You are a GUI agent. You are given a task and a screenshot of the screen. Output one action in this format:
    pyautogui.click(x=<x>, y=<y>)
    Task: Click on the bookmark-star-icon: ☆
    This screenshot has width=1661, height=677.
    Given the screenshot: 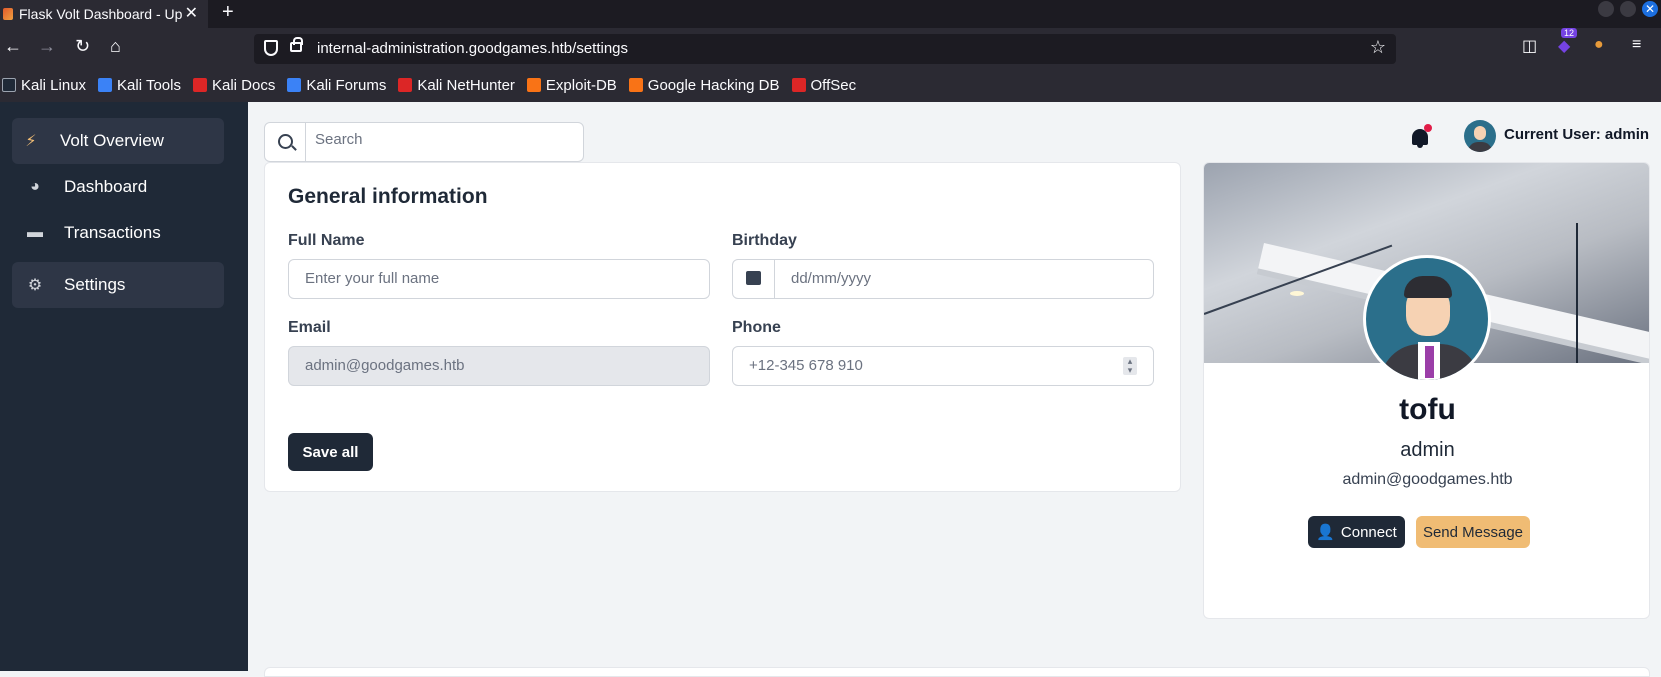 What is the action you would take?
    pyautogui.click(x=1378, y=47)
    